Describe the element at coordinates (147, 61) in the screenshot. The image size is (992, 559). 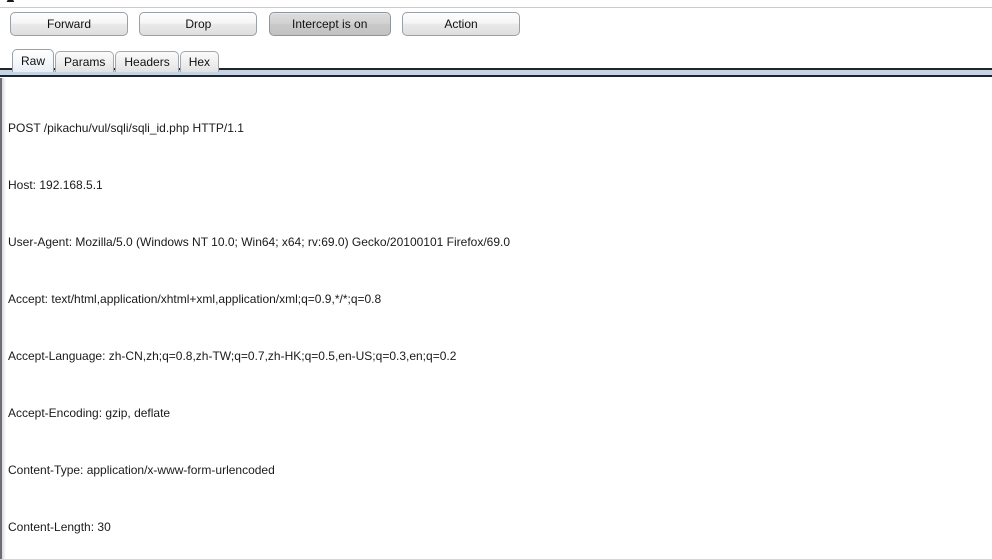
I see `tab-headers: Headers` at that location.